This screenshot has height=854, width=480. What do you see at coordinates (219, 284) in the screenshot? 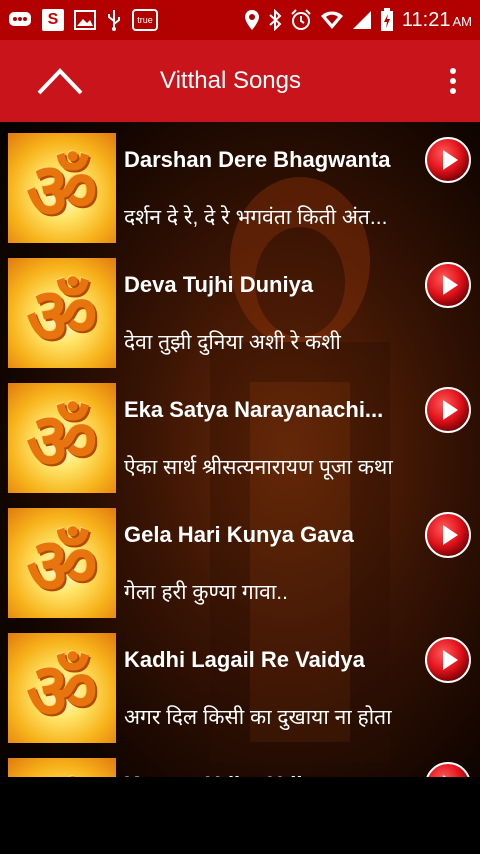
I see `song-title: Deva Tujhi Duniya` at bounding box center [219, 284].